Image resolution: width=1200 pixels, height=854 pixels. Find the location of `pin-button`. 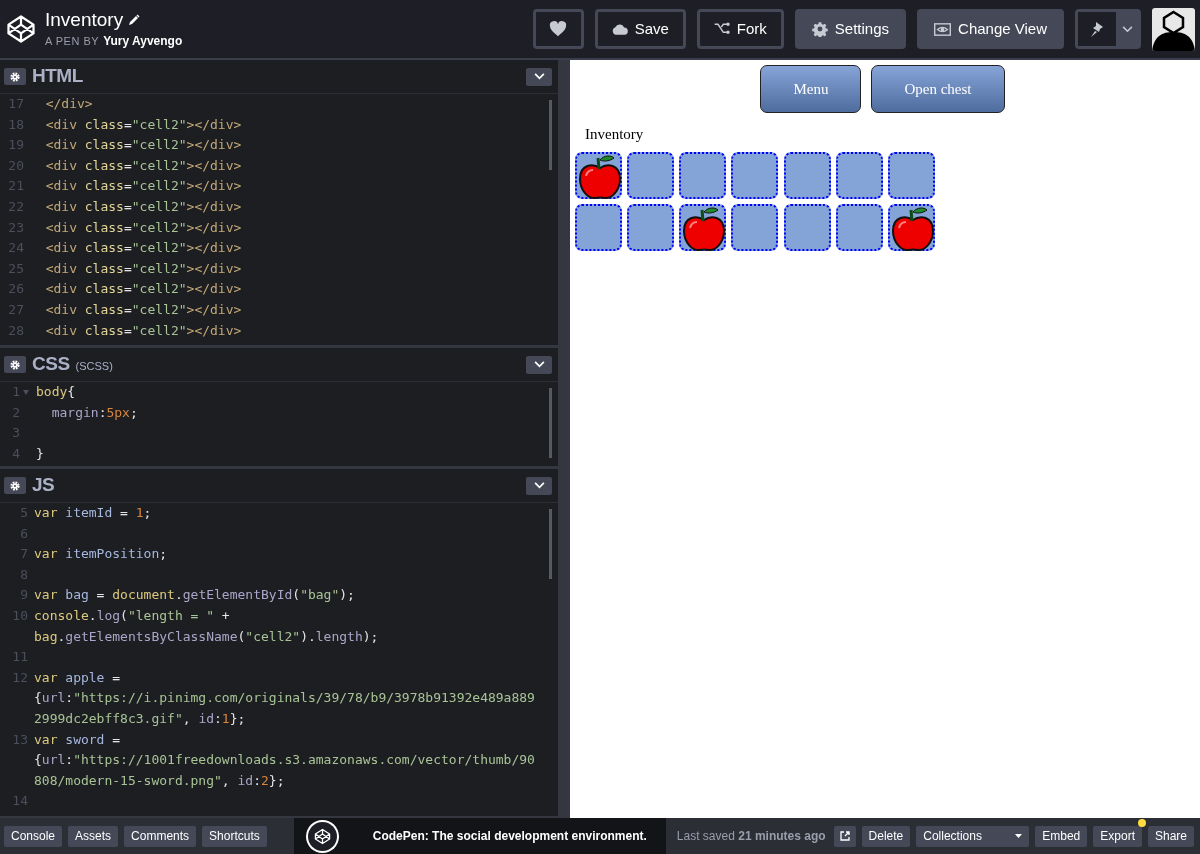

pin-button is located at coordinates (1097, 29).